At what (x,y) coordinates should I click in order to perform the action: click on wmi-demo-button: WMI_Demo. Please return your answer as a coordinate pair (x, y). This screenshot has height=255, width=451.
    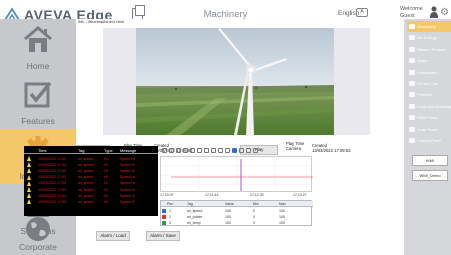
    Looking at the image, I should click on (430, 175).